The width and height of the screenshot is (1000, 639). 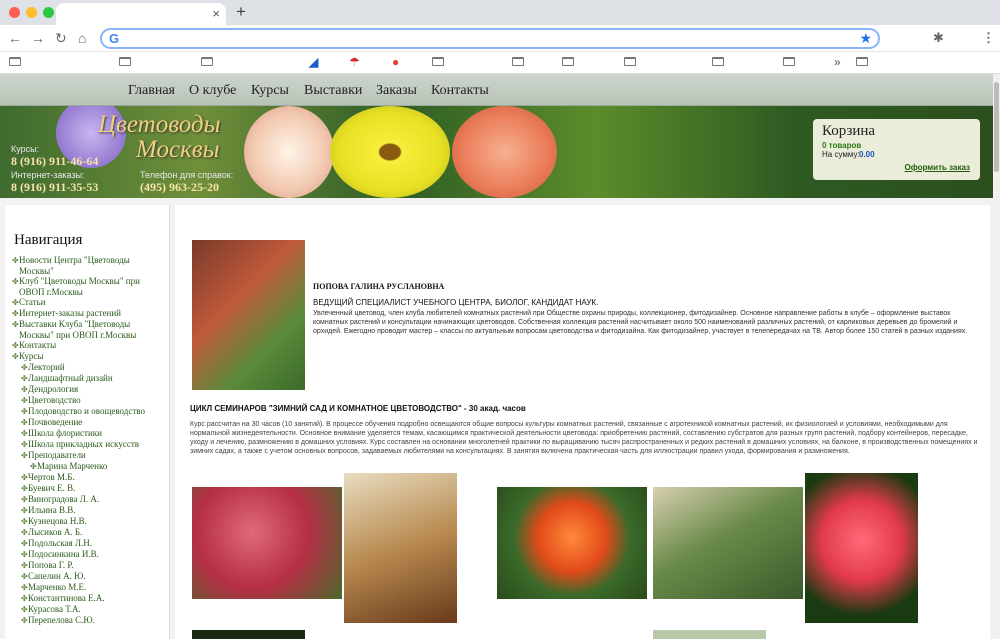 I want to click on hibiscus-photo, so click(x=861, y=548).